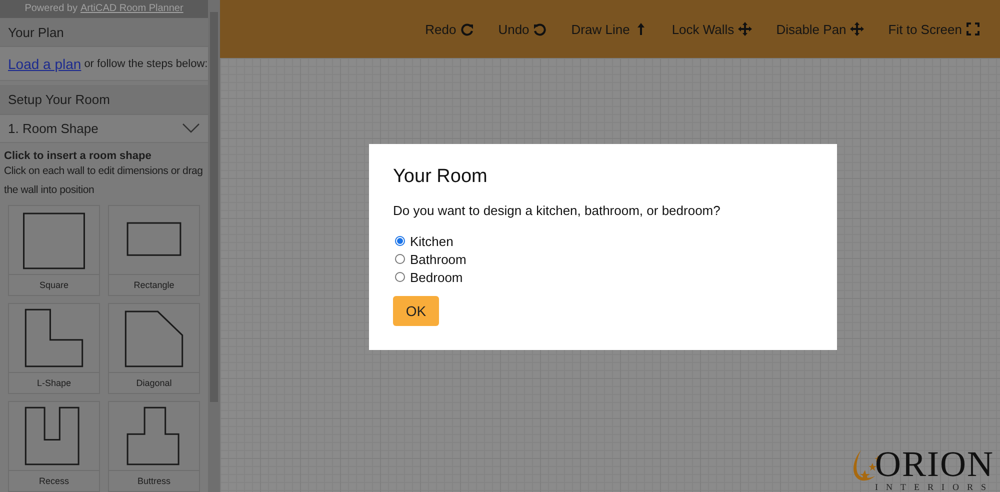  Describe the element at coordinates (51, 9) in the screenshot. I see `powered-by-text: Powered by` at that location.